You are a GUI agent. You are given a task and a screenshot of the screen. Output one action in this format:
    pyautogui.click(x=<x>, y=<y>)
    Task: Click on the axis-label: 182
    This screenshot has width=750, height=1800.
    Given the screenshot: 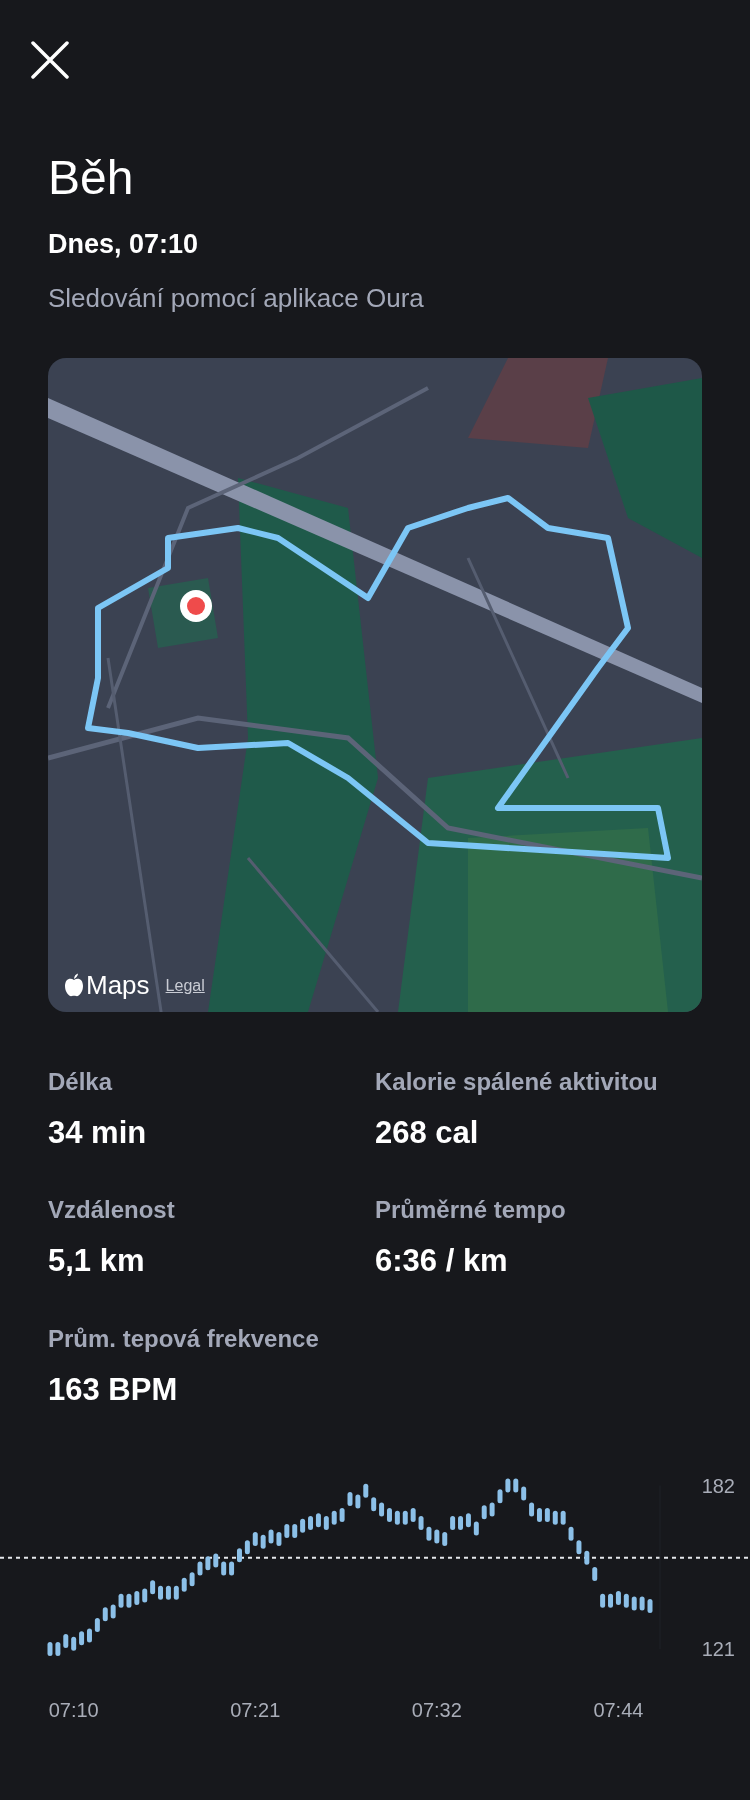 What is the action you would take?
    pyautogui.click(x=718, y=1485)
    